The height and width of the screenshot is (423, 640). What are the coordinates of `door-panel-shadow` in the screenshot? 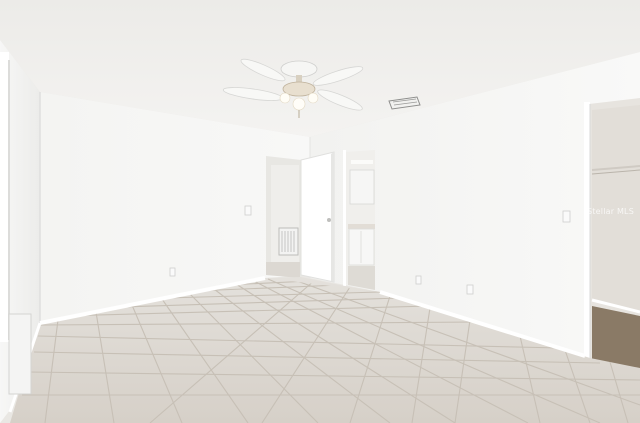 It's located at (332, 217).